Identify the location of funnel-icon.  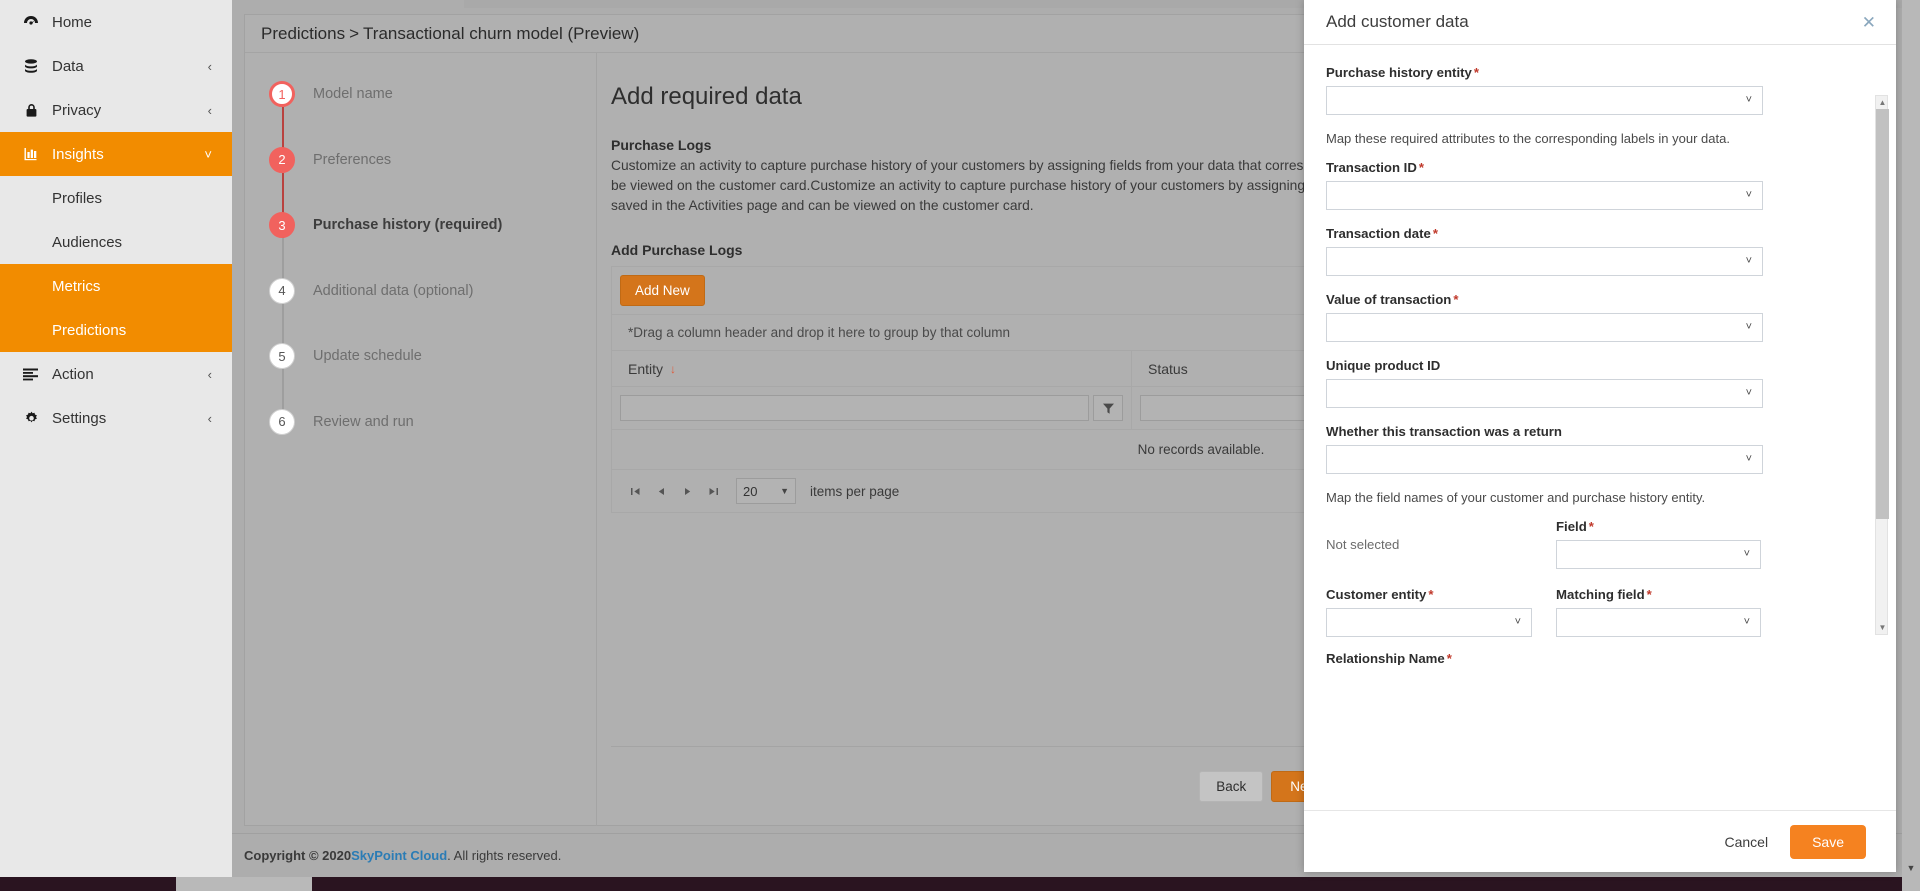
(1108, 408).